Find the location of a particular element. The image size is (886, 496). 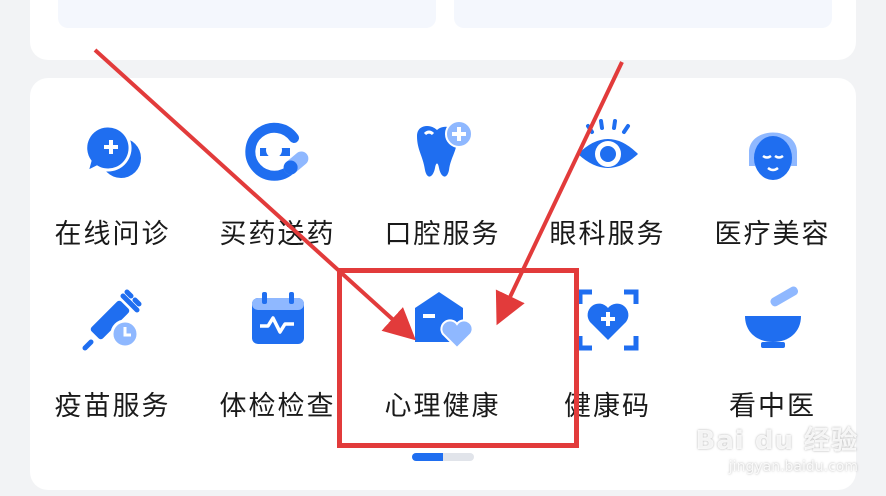

page-indicator is located at coordinates (443, 457).